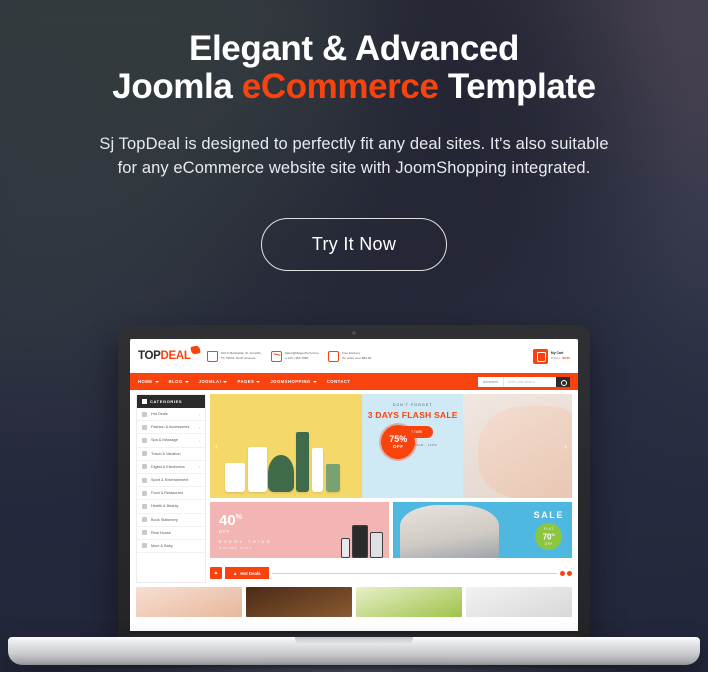 Image resolution: width=708 pixels, height=700 pixels. What do you see at coordinates (293, 381) in the screenshot?
I see `nav-item-joomshopping: JOOMSHOPPING` at bounding box center [293, 381].